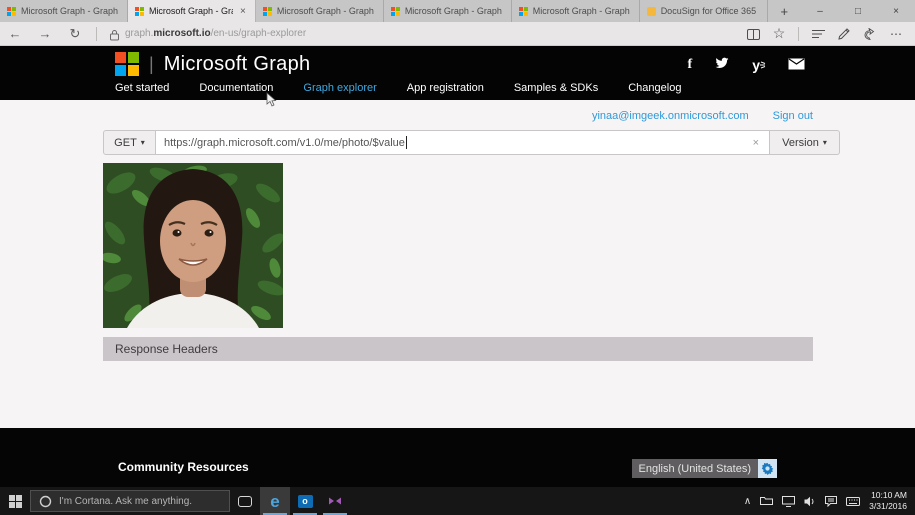 The height and width of the screenshot is (515, 915). Describe the element at coordinates (126, 501) in the screenshot. I see `cortana-placeholder: I'm Cortana. Ask me anything.` at that location.